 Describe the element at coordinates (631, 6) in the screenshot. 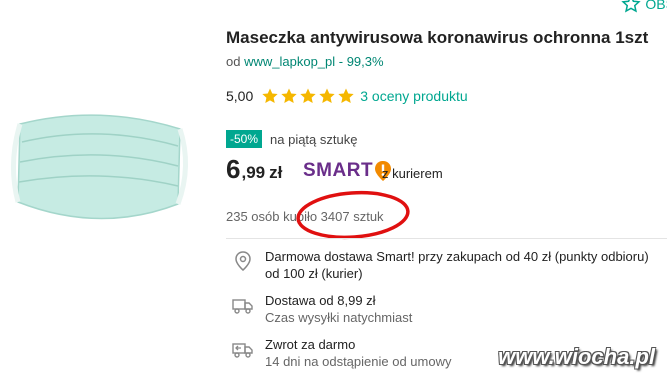

I see `star-outline-icon` at that location.